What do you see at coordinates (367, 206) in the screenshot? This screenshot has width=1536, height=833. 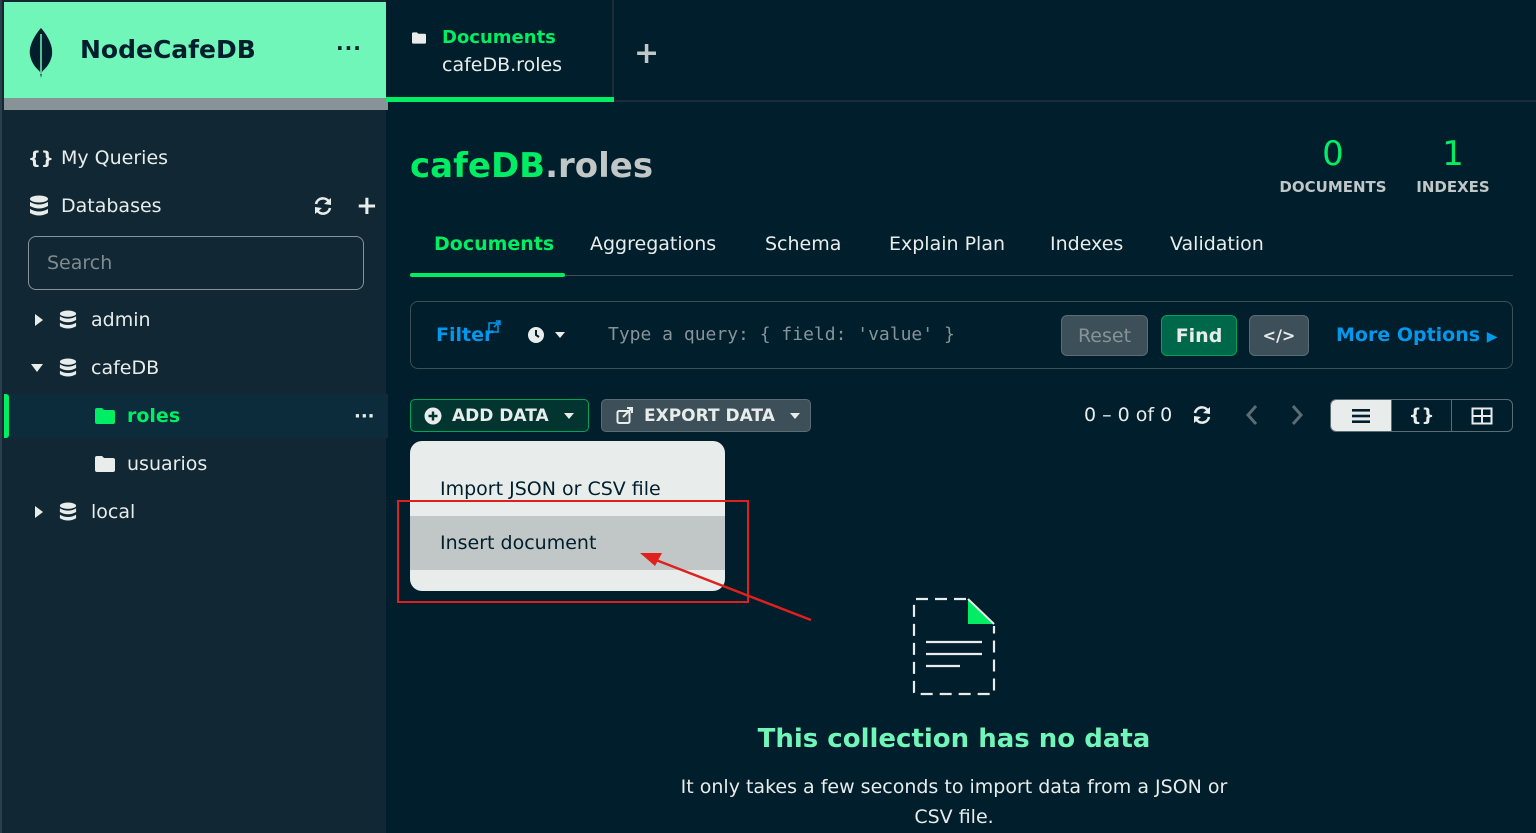 I see `add-database-icon: +` at bounding box center [367, 206].